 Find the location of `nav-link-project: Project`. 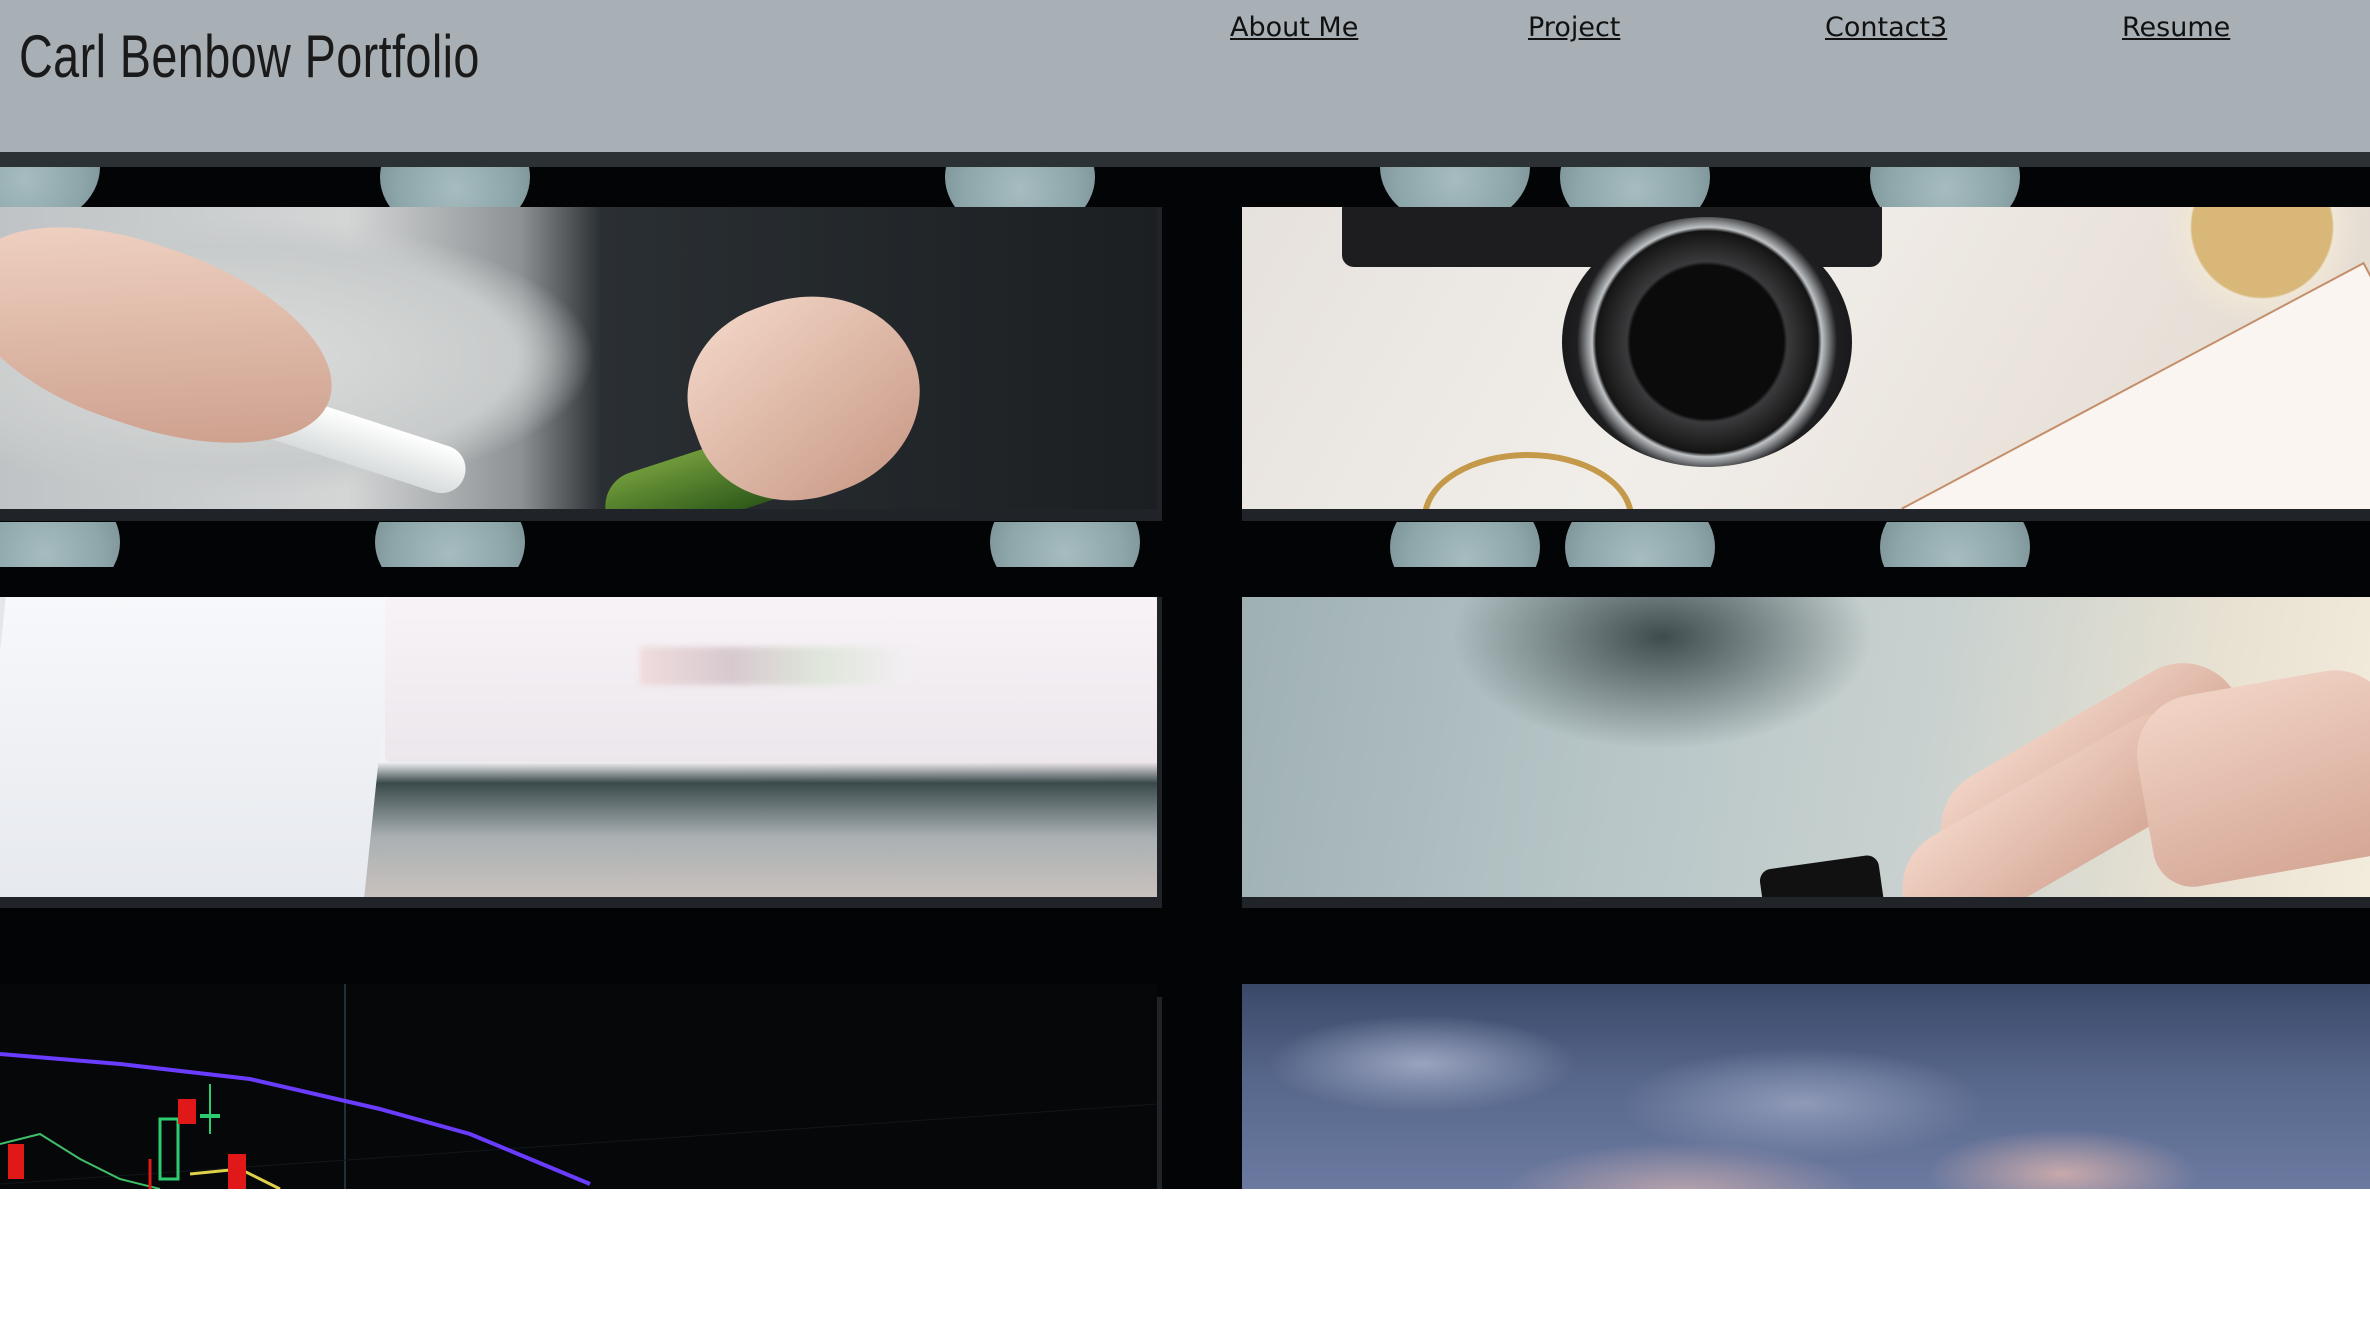

nav-link-project: Project is located at coordinates (1574, 27).